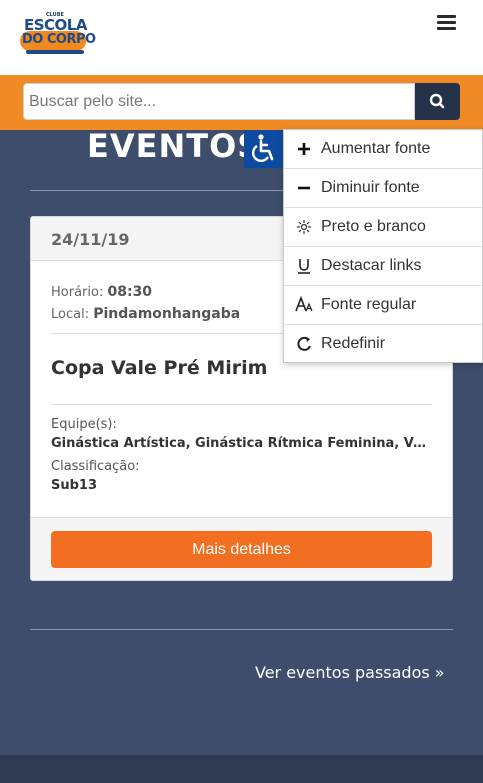 The height and width of the screenshot is (783, 483). I want to click on menu-item-reset: Redefinir, so click(383, 344).